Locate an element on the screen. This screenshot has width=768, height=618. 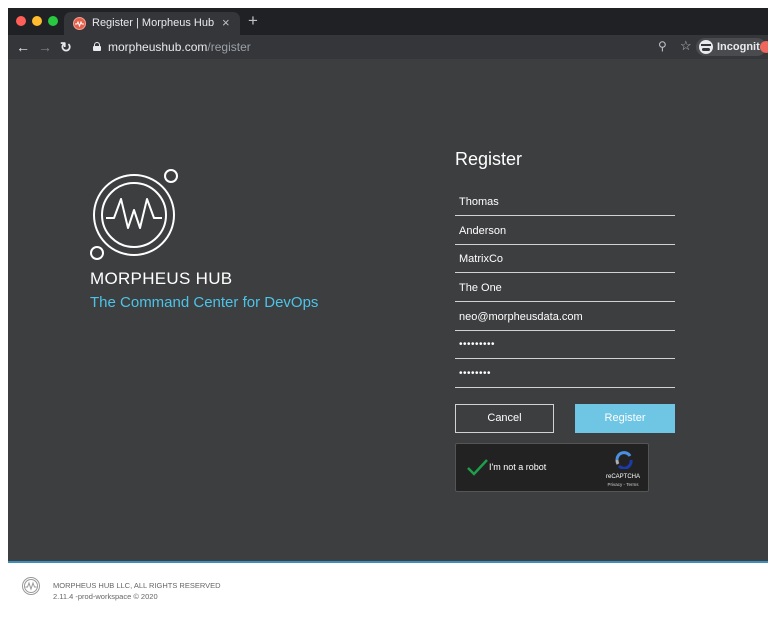
profile-button: Incognito is located at coordinates (731, 47).